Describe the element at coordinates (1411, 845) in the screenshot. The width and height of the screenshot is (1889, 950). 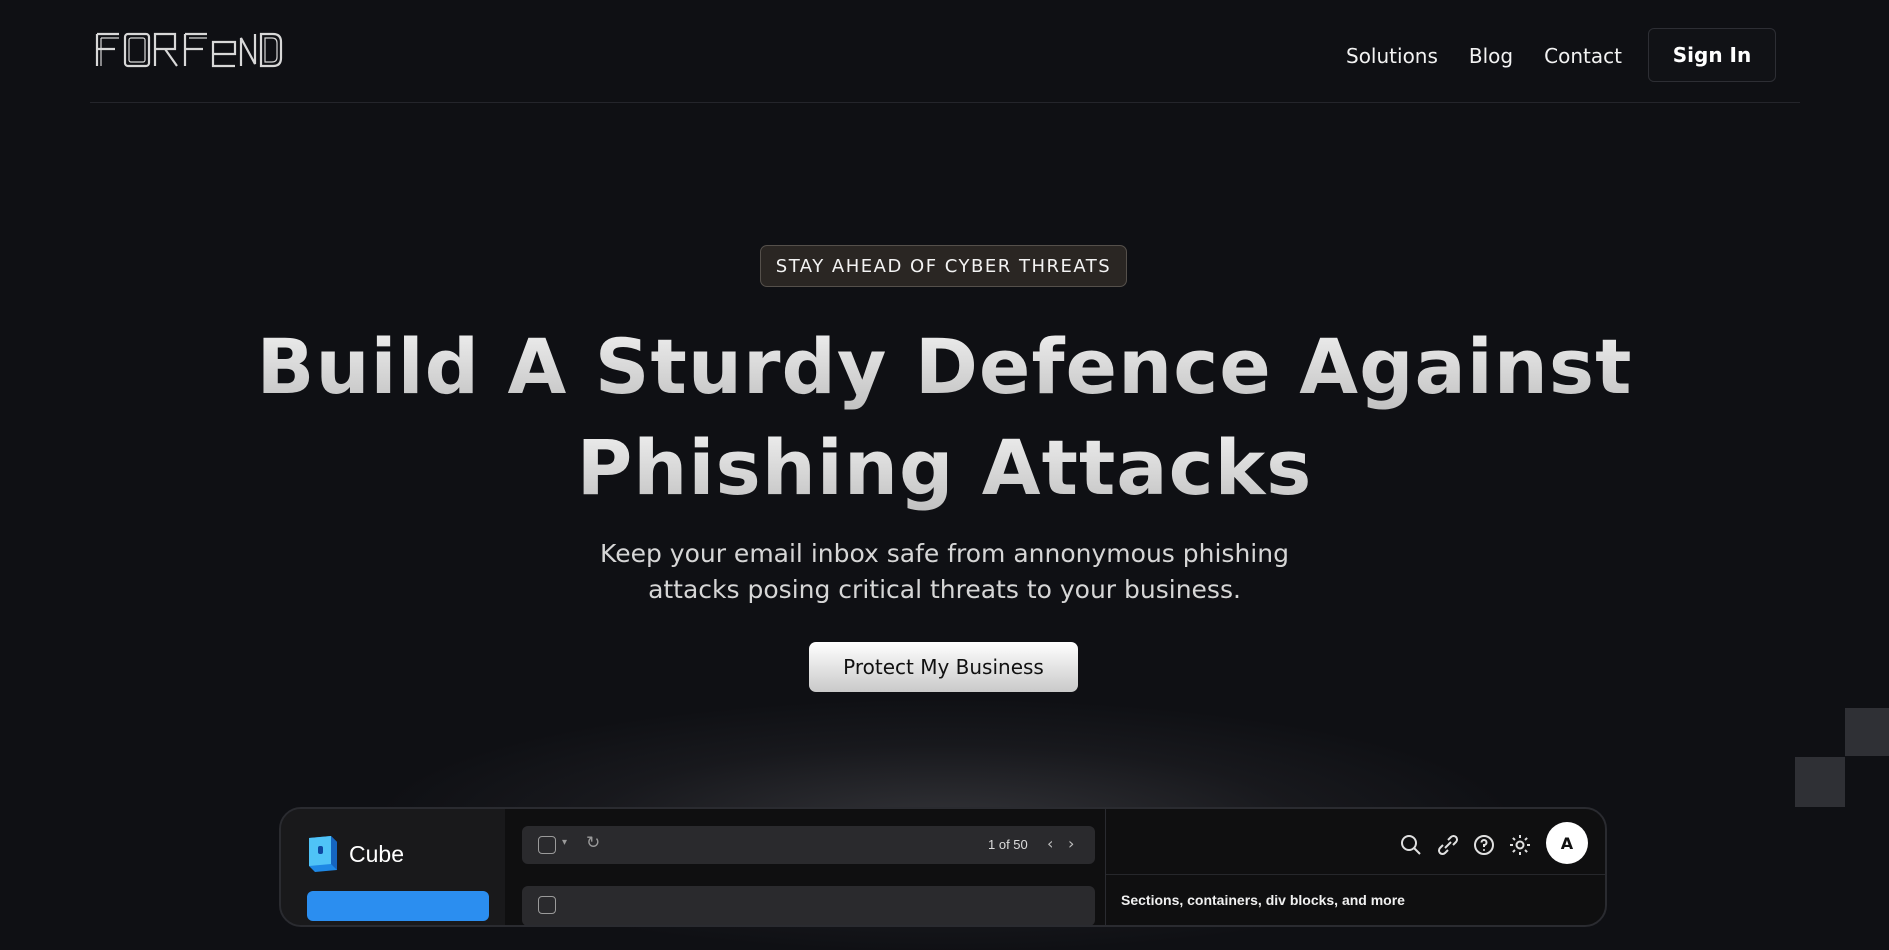
I see `search-icon` at that location.